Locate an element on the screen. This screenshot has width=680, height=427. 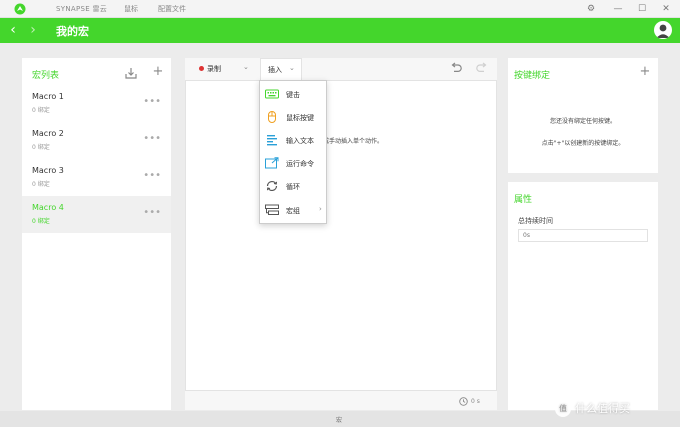
menu-item-label: 键击 is located at coordinates (293, 95).